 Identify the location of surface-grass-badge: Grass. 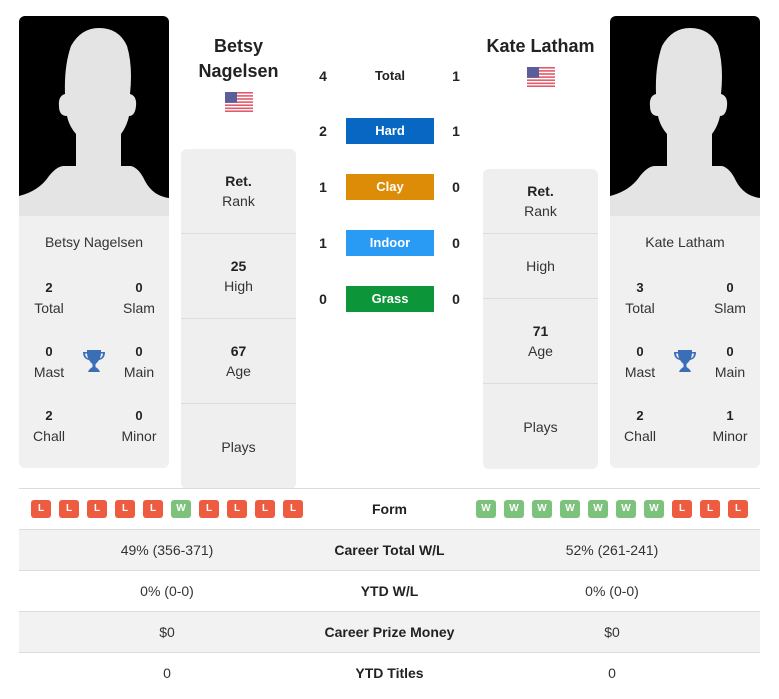
(390, 299).